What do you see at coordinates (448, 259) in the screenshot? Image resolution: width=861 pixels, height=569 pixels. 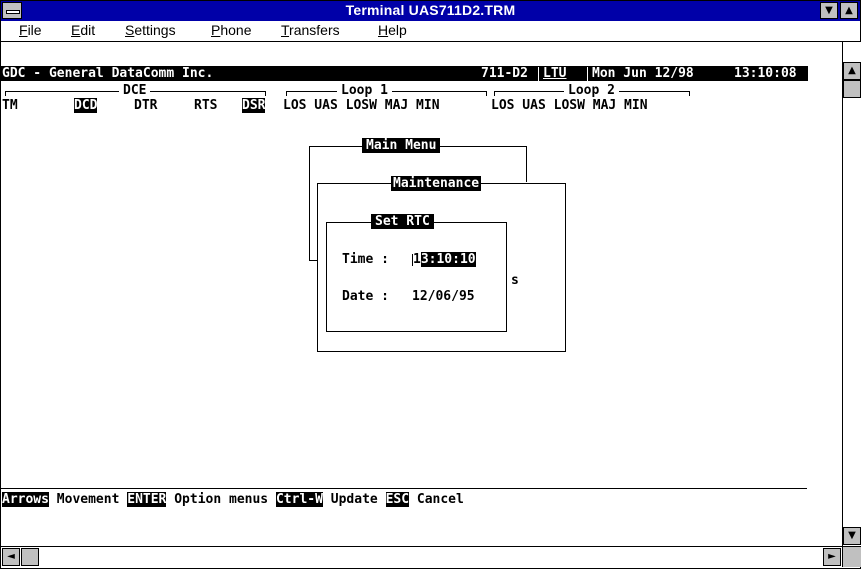 I see `time-selected: 3:10:10` at bounding box center [448, 259].